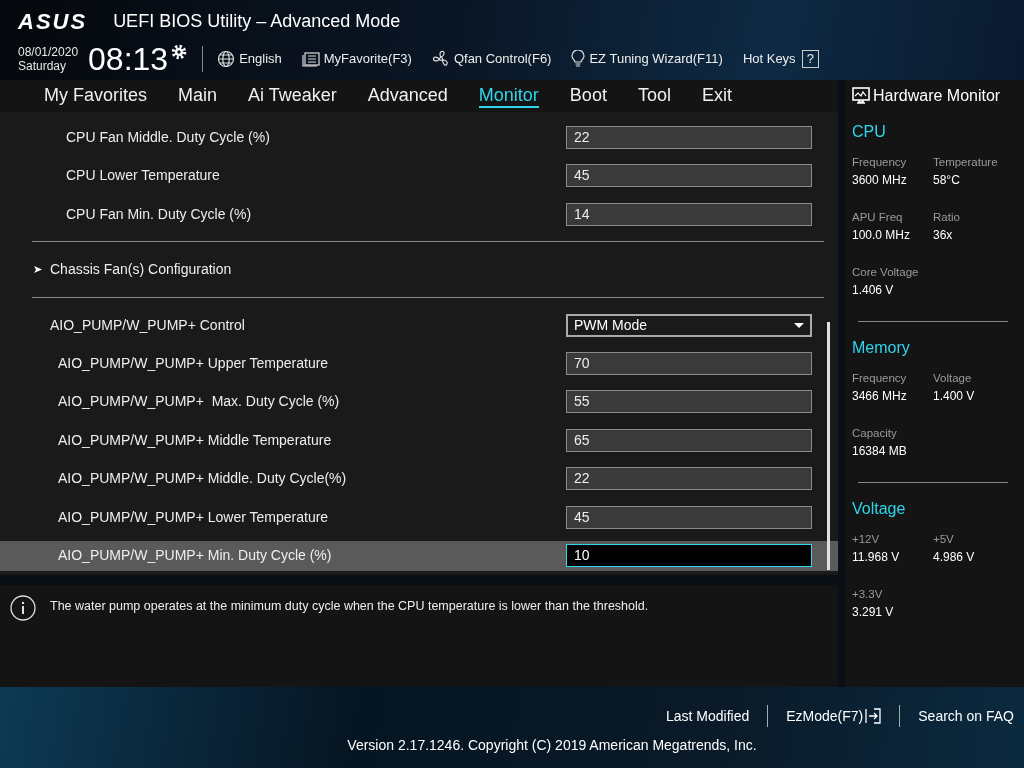 The height and width of the screenshot is (768, 1024). I want to click on setting-row-highlight: AIO_PUMP/W_PUMP+ Min. Duty Cycle (%) 10, so click(419, 556).